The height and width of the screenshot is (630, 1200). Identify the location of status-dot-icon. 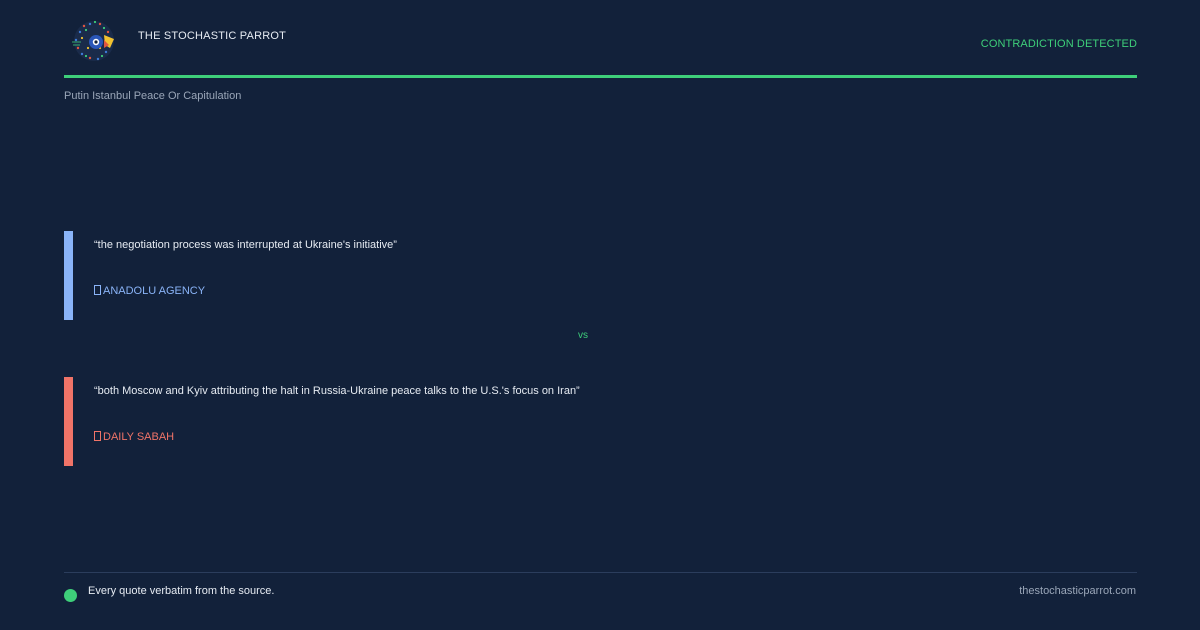
(70, 595).